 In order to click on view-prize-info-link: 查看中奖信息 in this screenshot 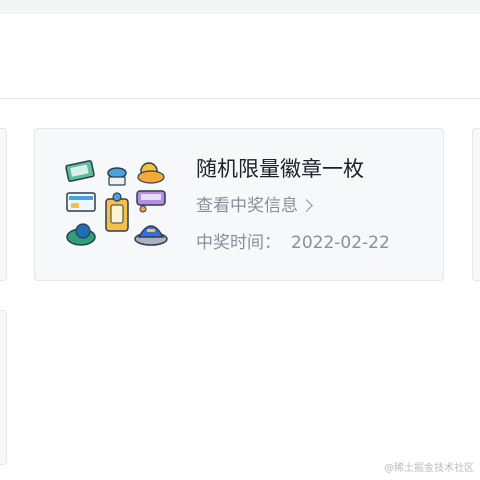, I will do `click(254, 206)`.